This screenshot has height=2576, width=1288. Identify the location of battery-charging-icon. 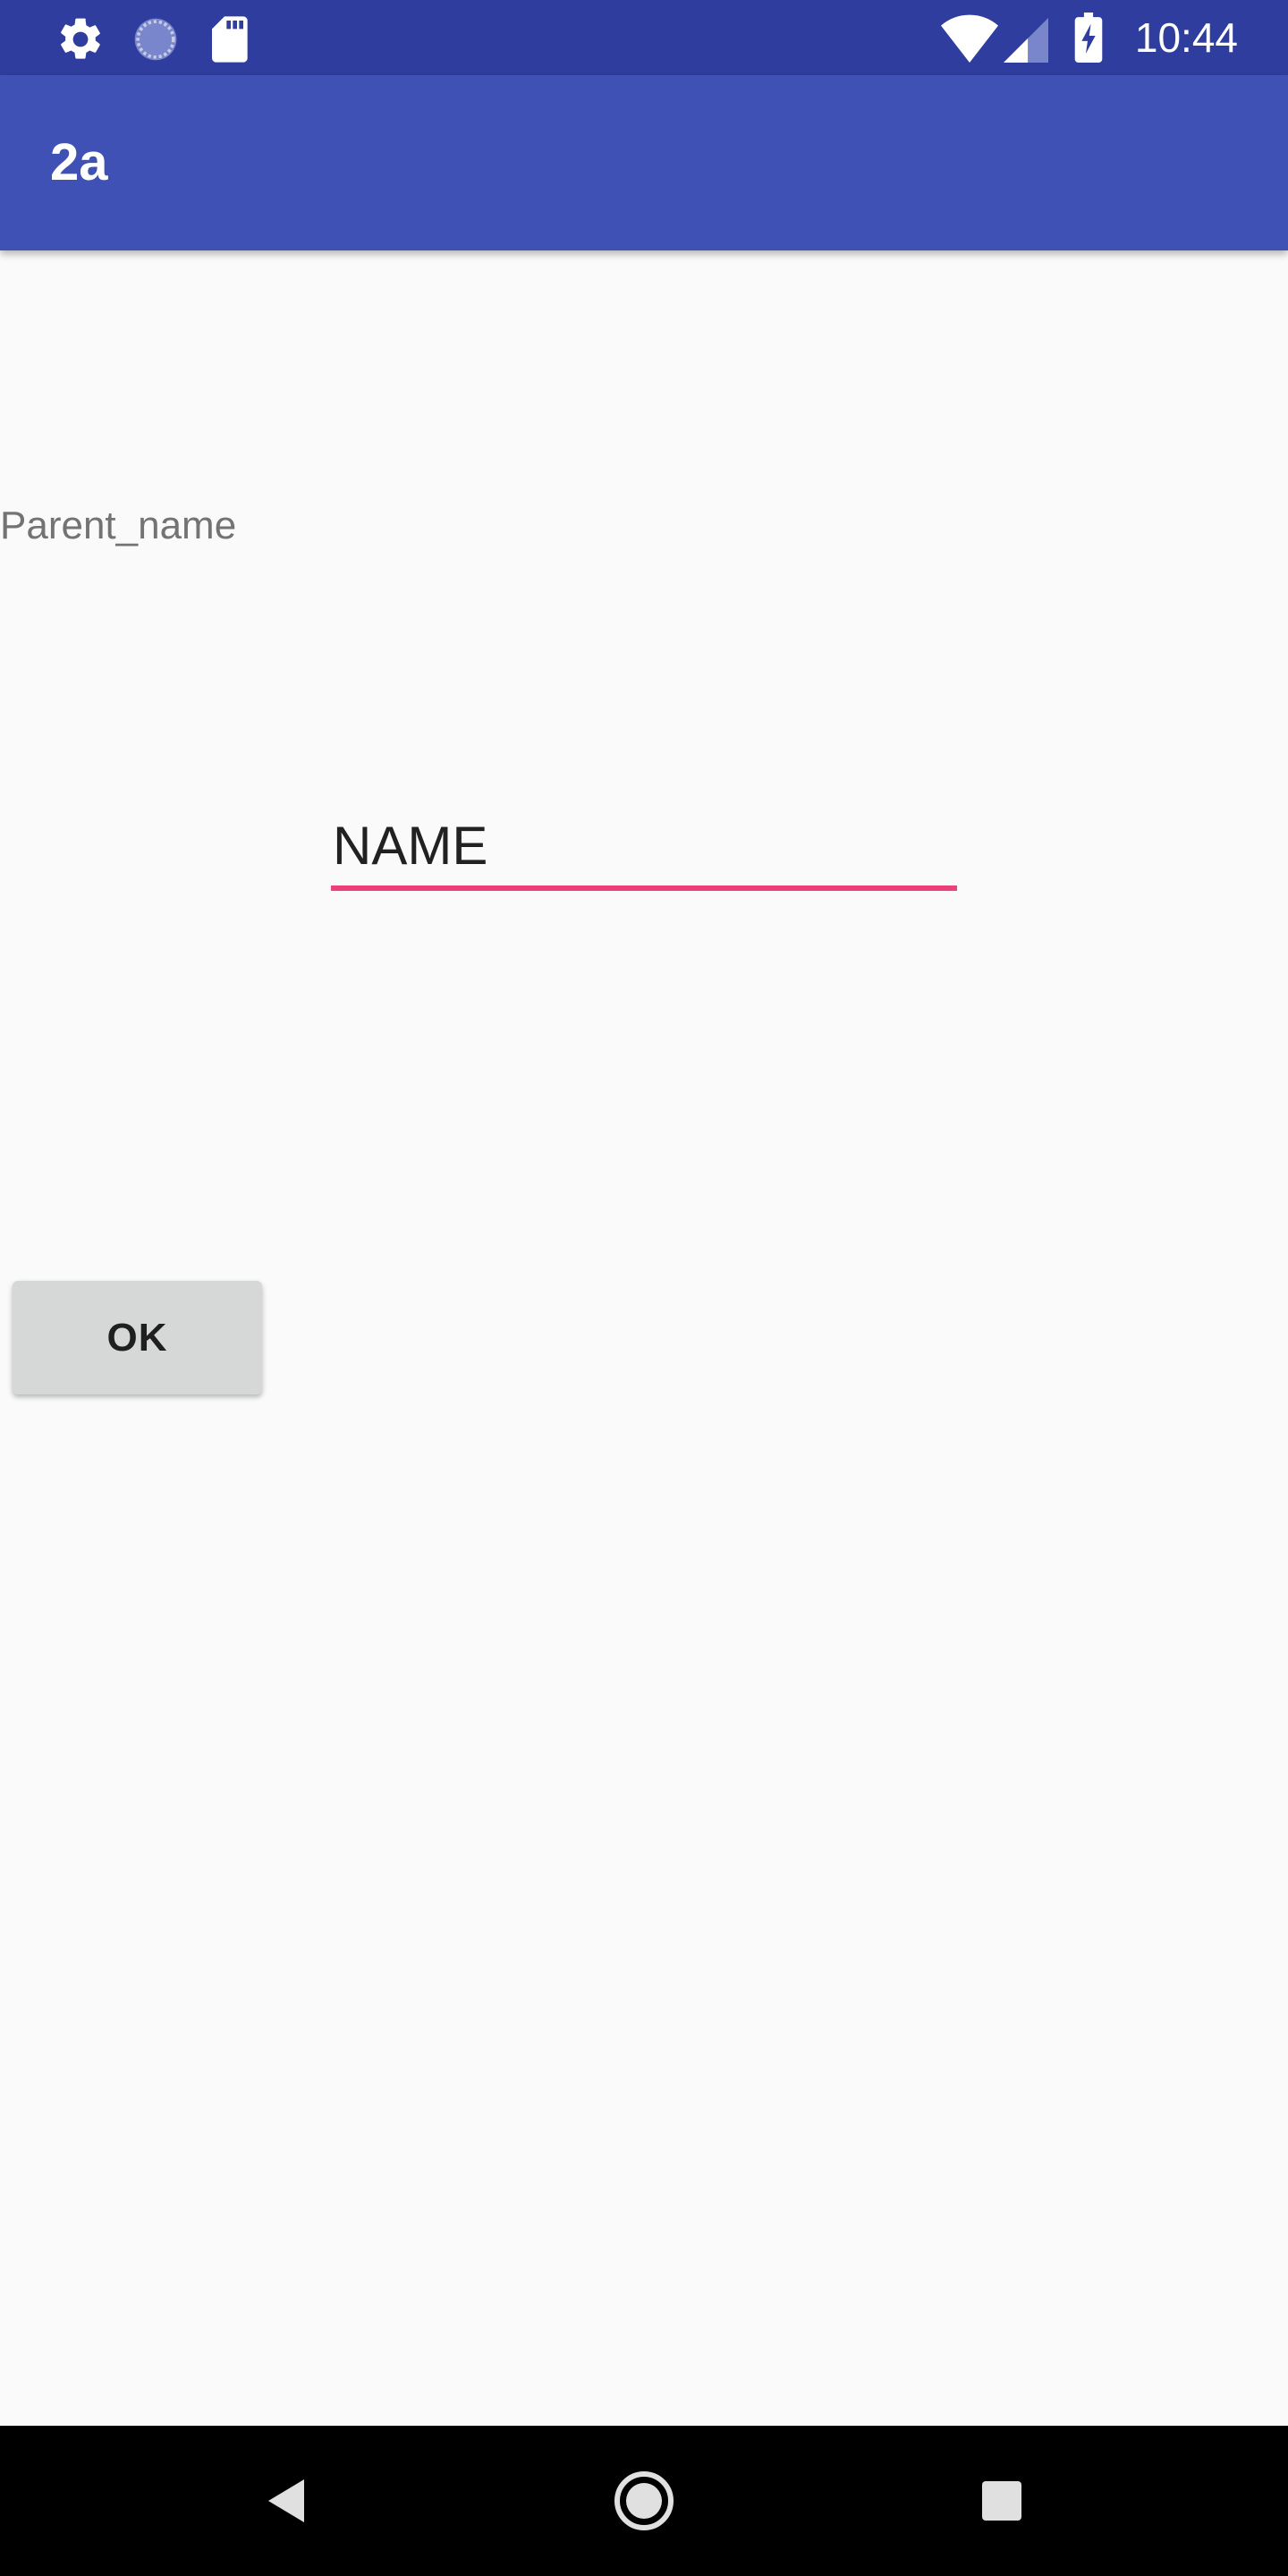
(1088, 38).